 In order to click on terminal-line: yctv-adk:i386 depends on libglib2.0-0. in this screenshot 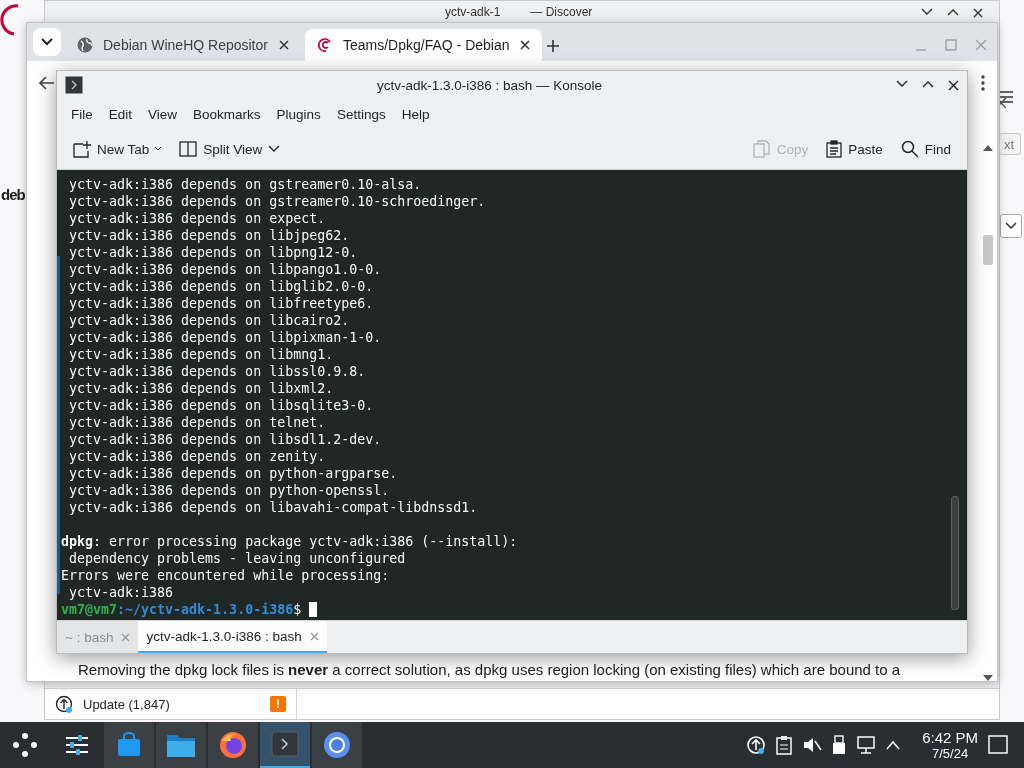, I will do `click(221, 286)`.